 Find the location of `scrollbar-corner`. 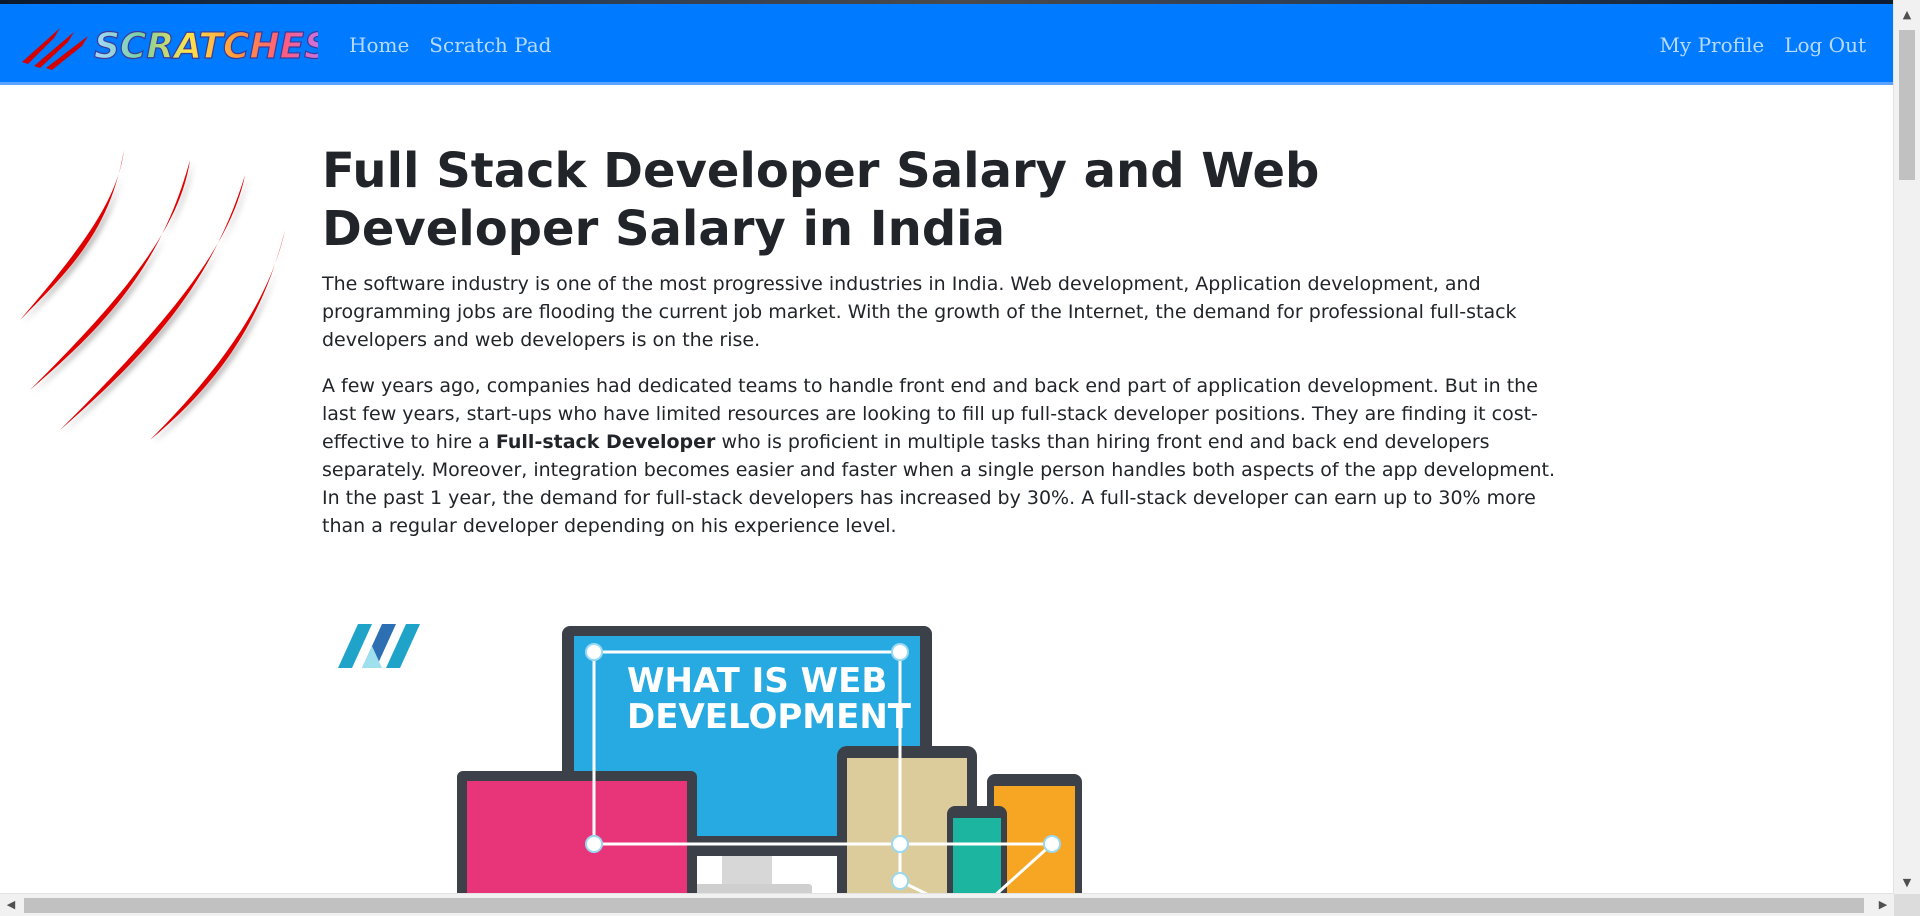

scrollbar-corner is located at coordinates (1907, 905).